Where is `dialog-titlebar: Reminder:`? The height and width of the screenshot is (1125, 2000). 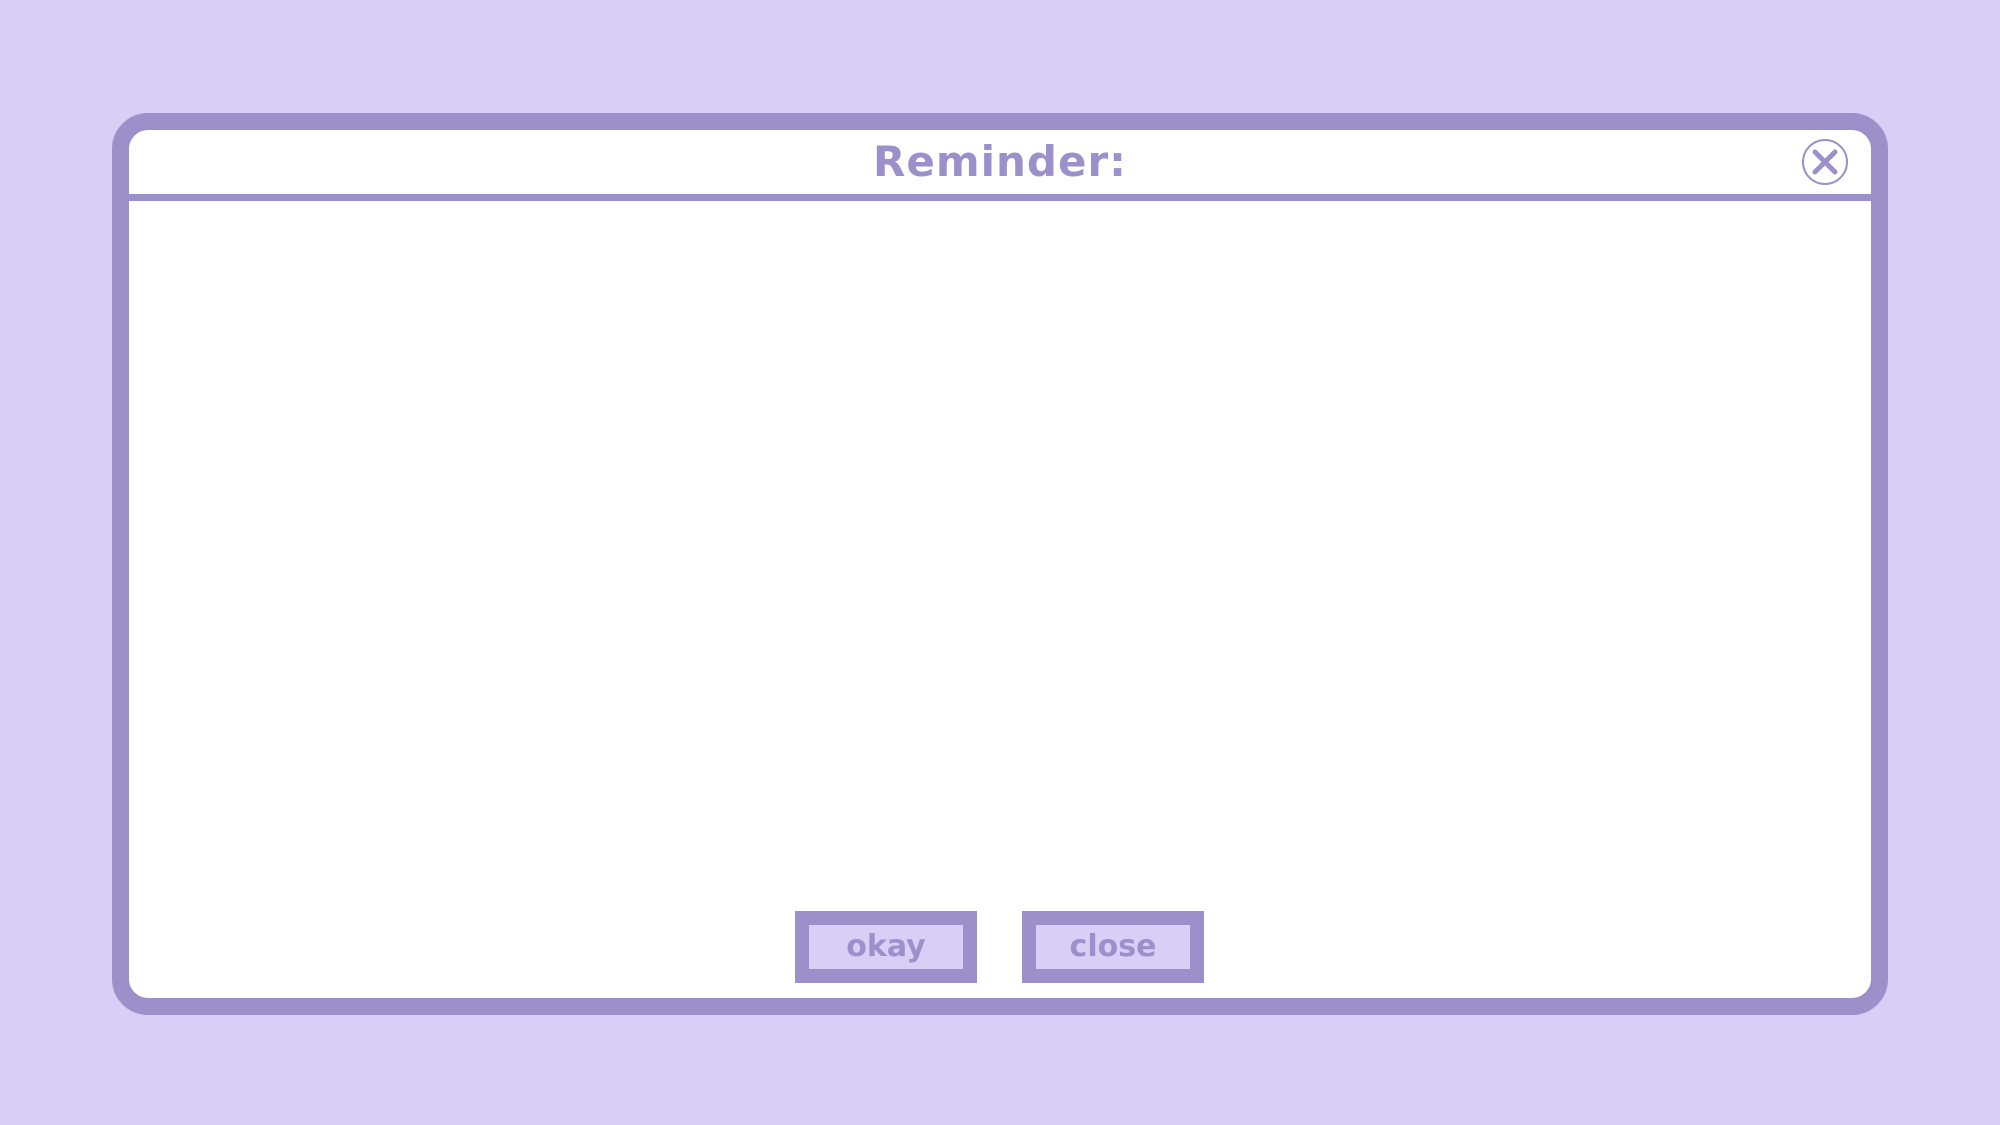 dialog-titlebar: Reminder: is located at coordinates (1000, 165).